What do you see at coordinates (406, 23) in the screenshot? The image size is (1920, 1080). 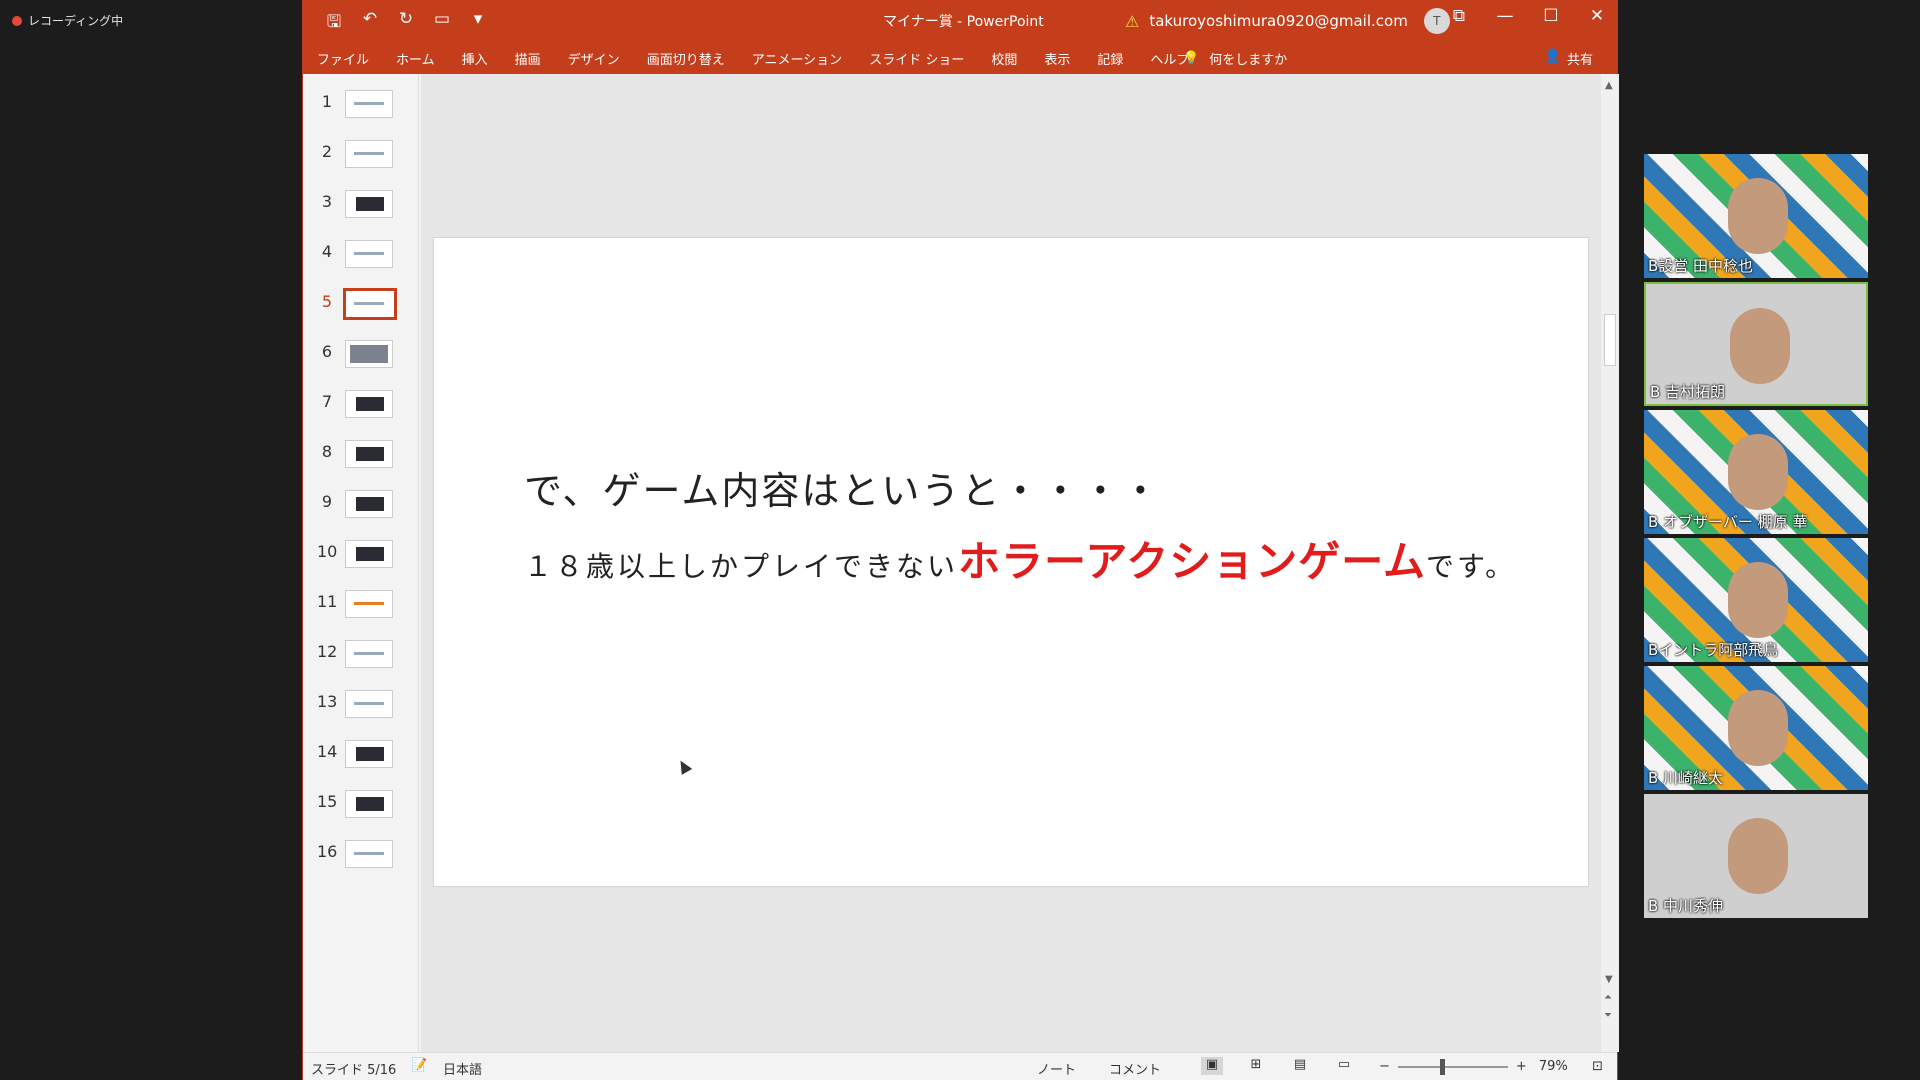 I see `redo-icon: ↻` at bounding box center [406, 23].